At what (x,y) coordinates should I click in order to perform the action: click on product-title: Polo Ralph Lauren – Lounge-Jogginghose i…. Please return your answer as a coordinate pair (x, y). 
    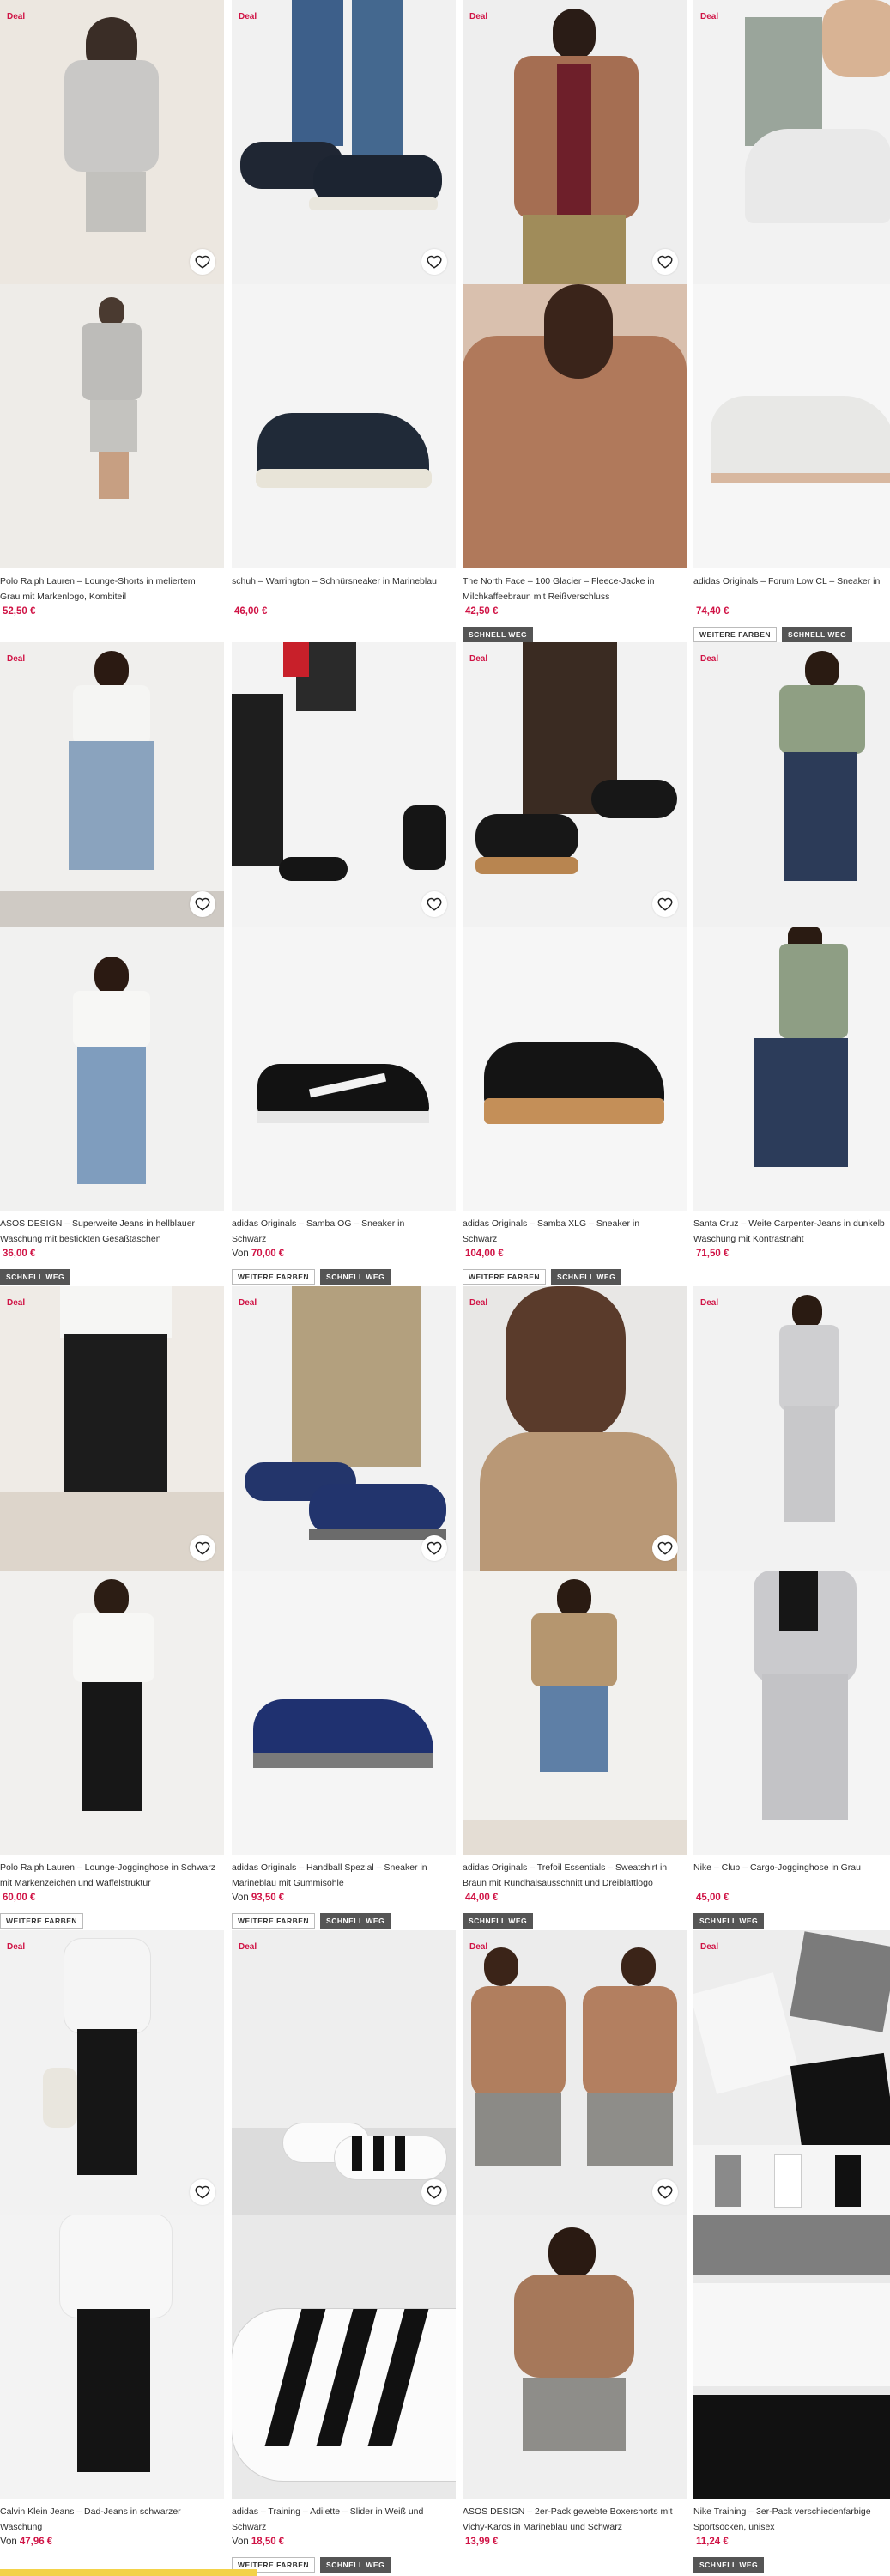
    Looking at the image, I should click on (112, 1875).